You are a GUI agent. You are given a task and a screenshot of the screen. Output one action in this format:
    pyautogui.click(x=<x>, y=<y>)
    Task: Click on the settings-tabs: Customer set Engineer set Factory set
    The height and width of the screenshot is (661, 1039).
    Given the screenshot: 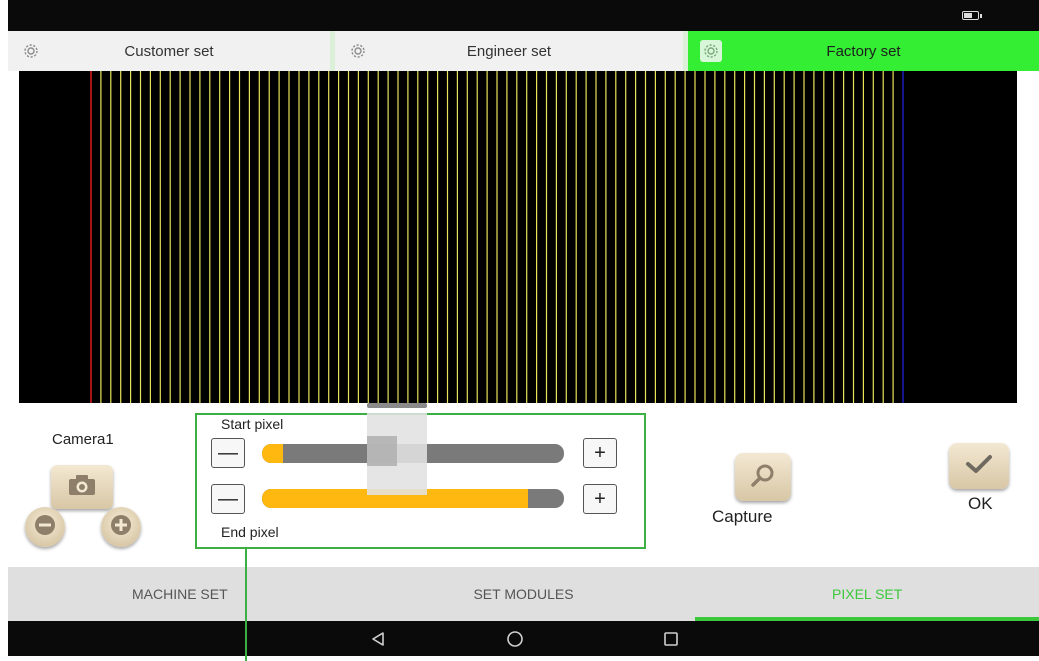 What is the action you would take?
    pyautogui.click(x=523, y=51)
    